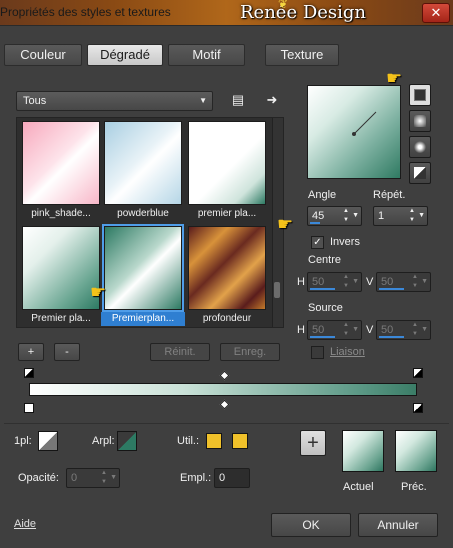 Image resolution: width=453 pixels, height=548 pixels. I want to click on invert-checkbox: ✓, so click(317, 242).